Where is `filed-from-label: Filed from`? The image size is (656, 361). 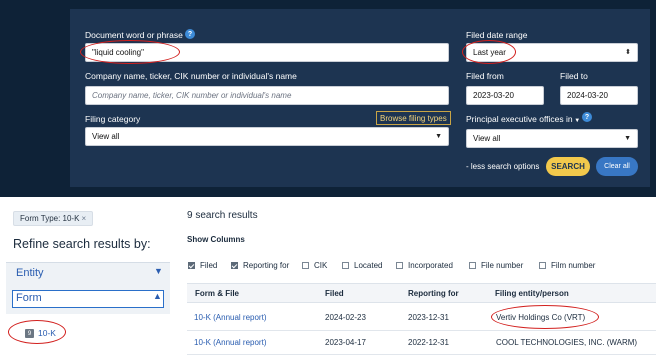
filed-from-label: Filed from is located at coordinates (485, 76).